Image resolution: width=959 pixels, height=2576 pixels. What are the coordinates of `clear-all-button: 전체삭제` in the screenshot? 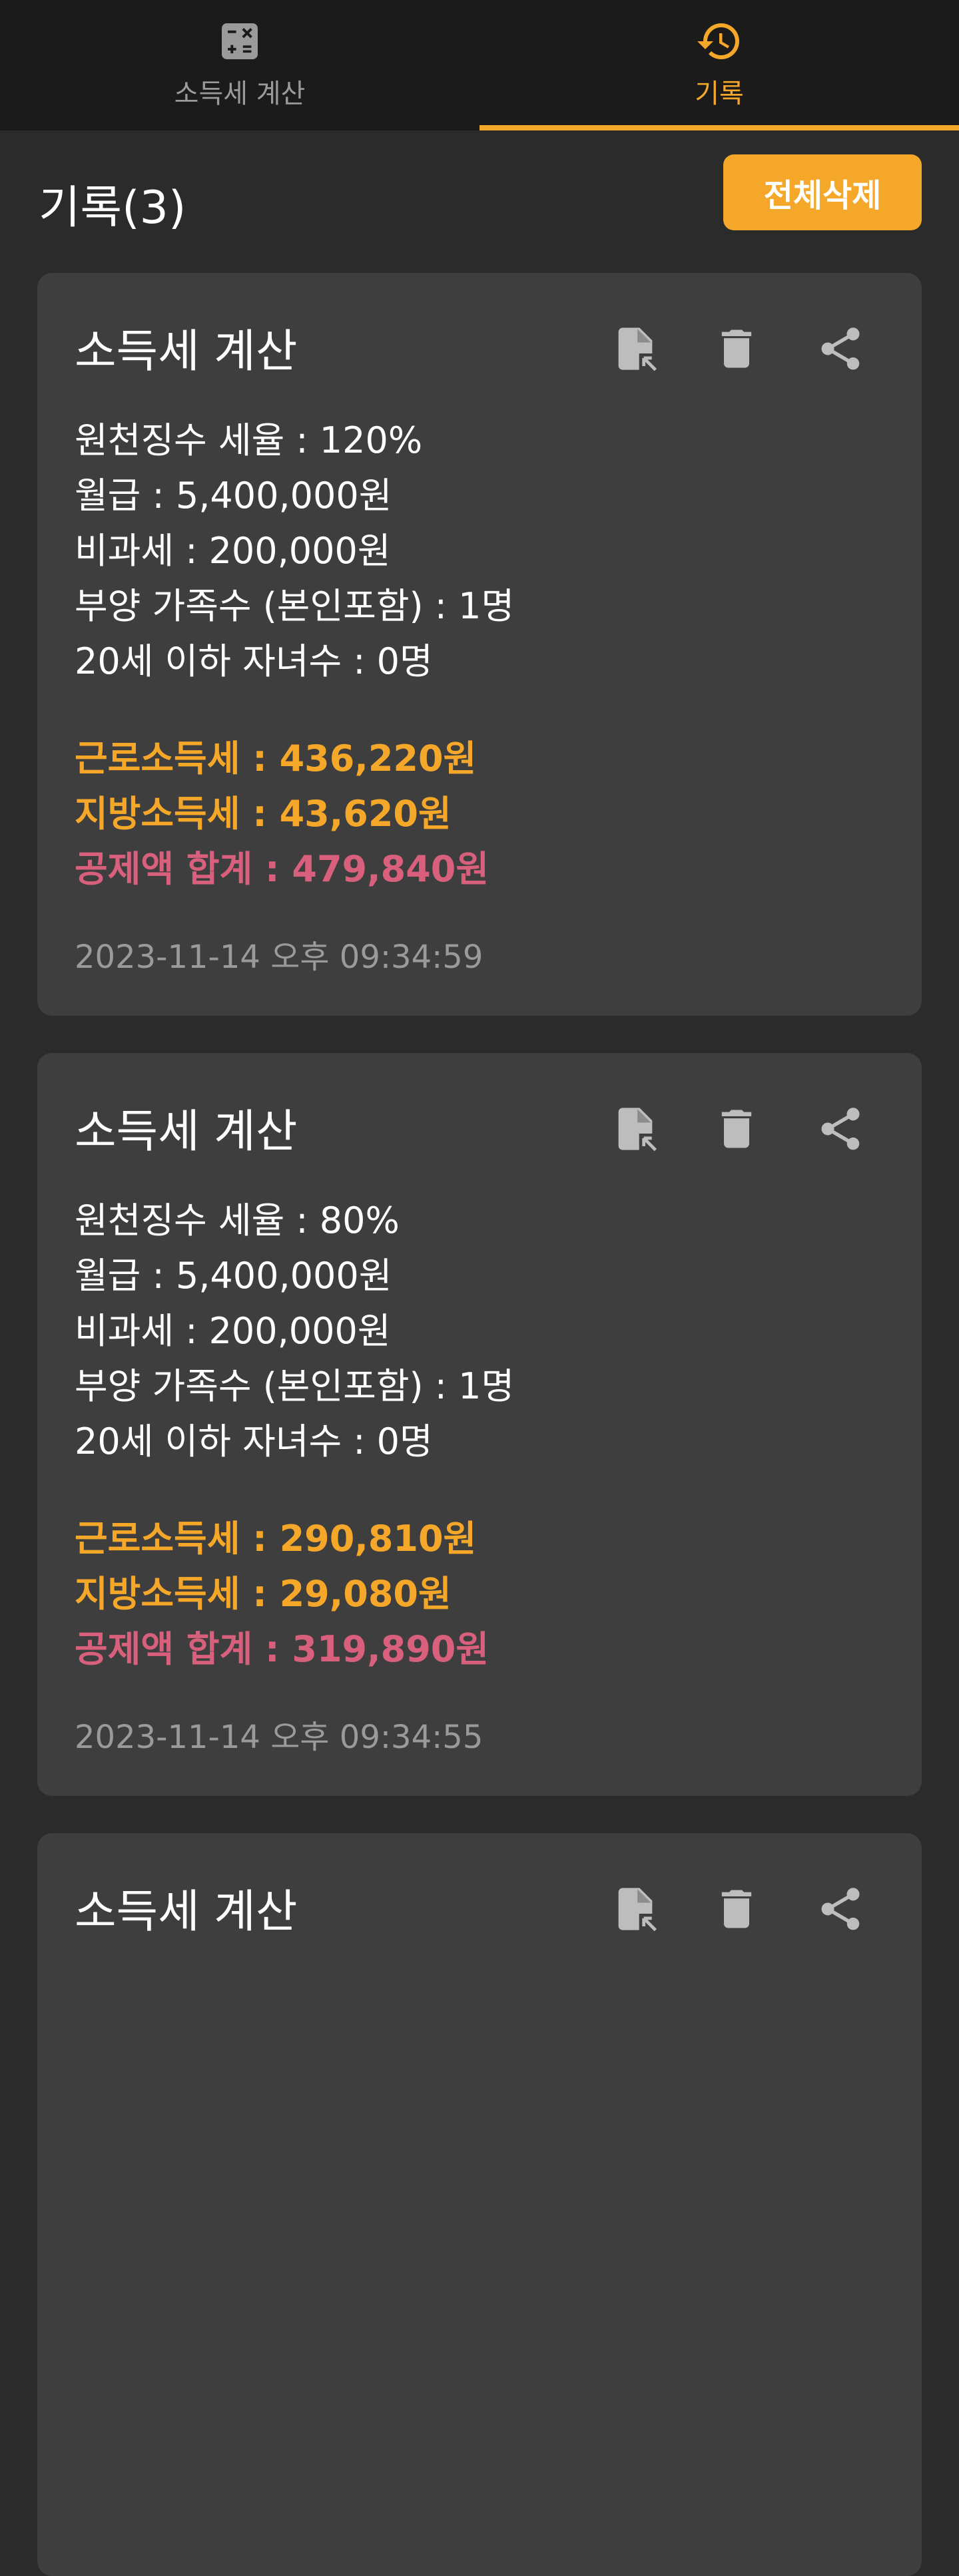 It's located at (822, 192).